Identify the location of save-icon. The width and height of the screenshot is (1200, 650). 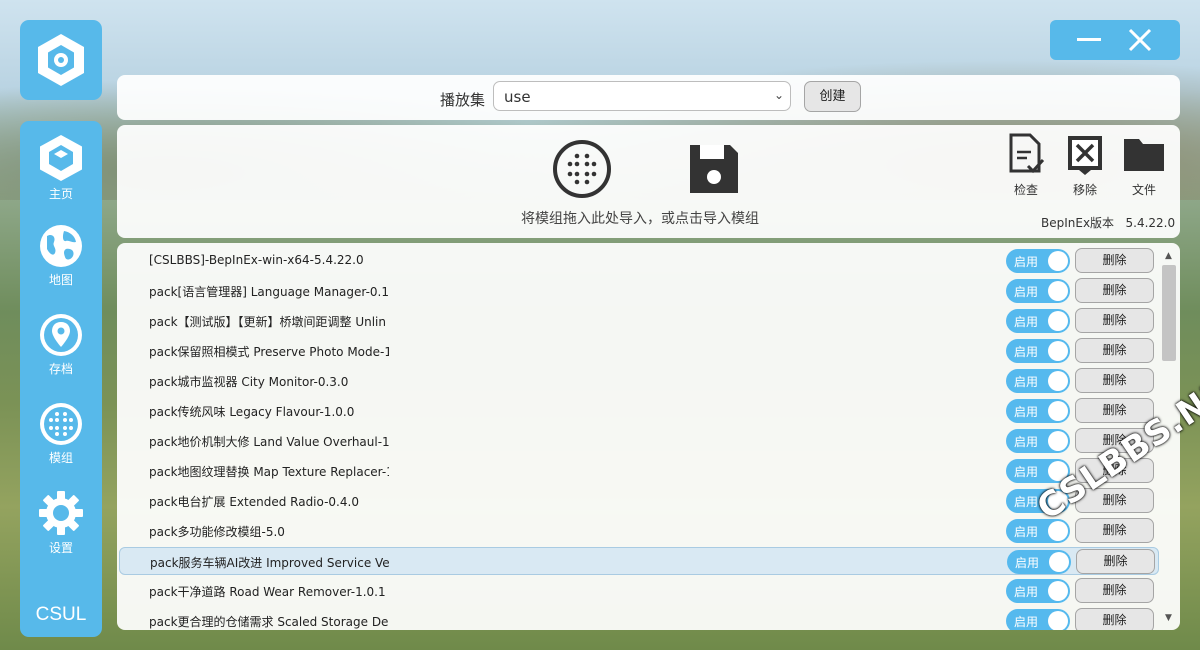
(714, 169).